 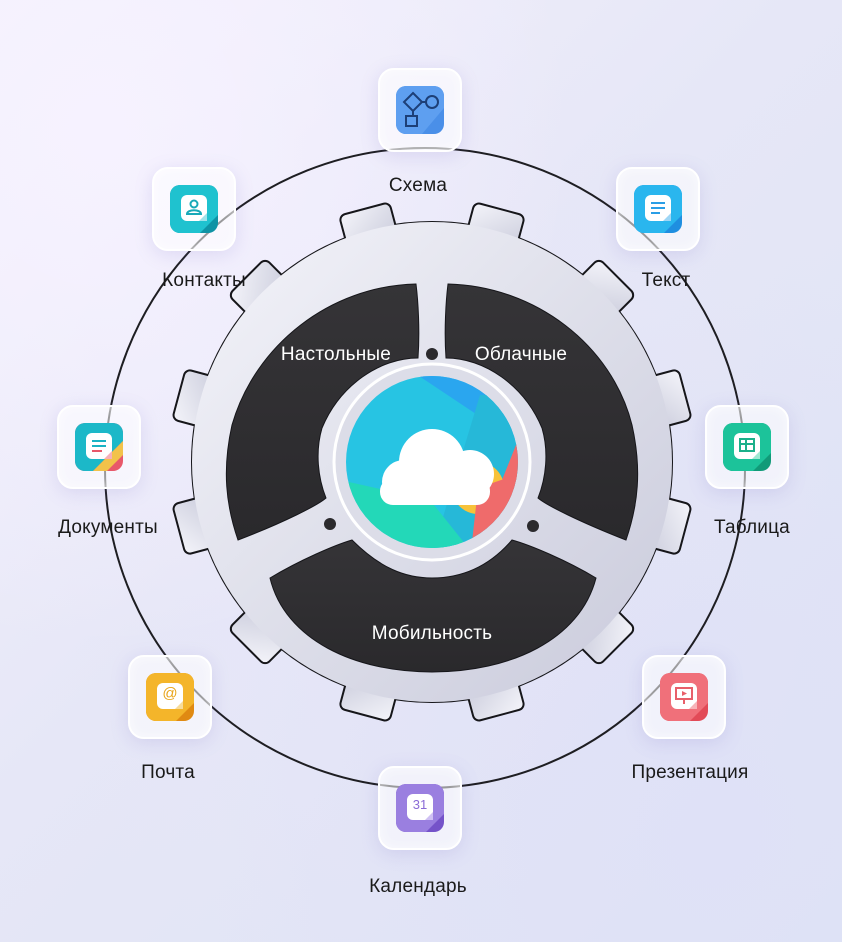 I want to click on segment-label-desktop: Настольные, so click(x=336, y=354).